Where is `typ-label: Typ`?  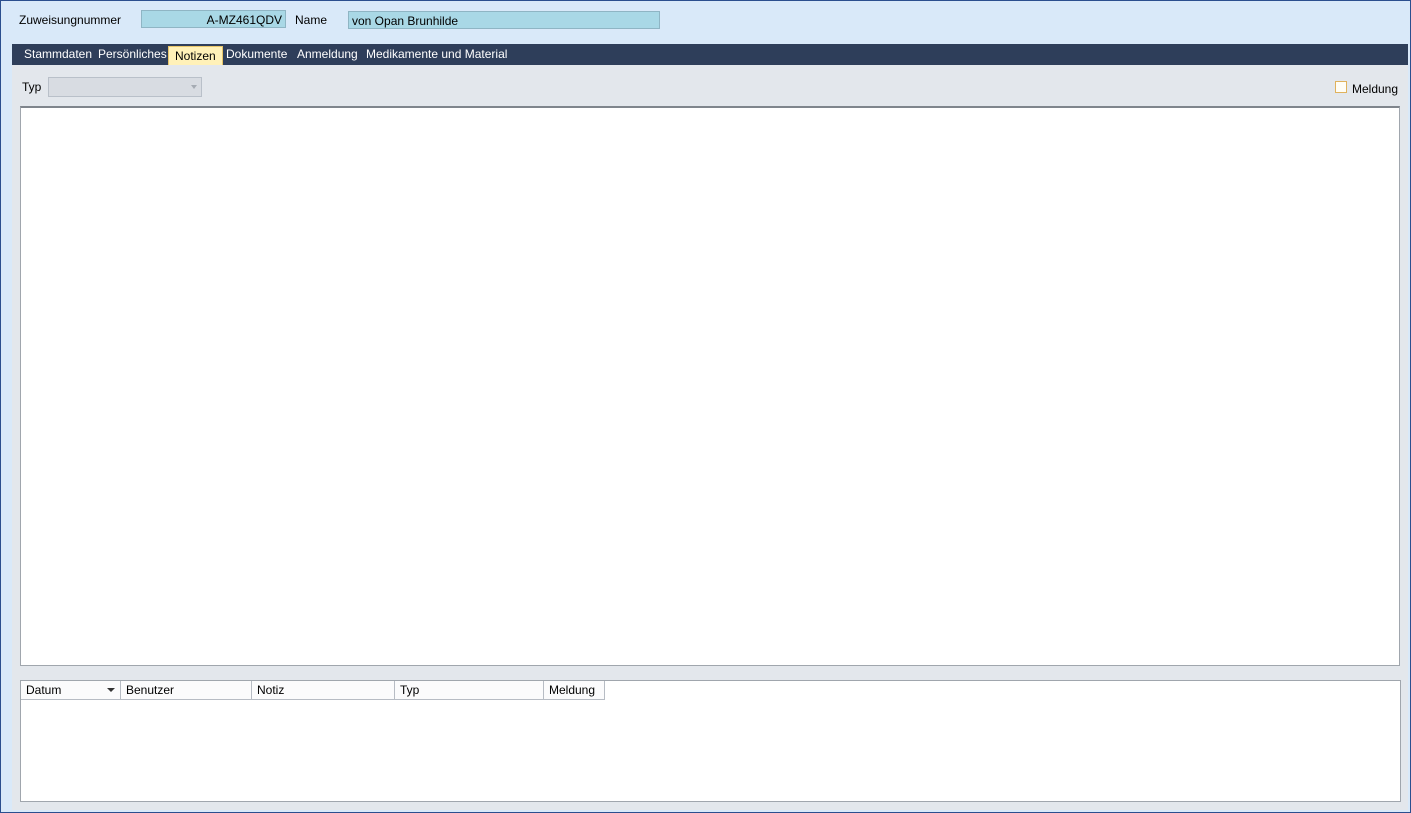
typ-label: Typ is located at coordinates (32, 87).